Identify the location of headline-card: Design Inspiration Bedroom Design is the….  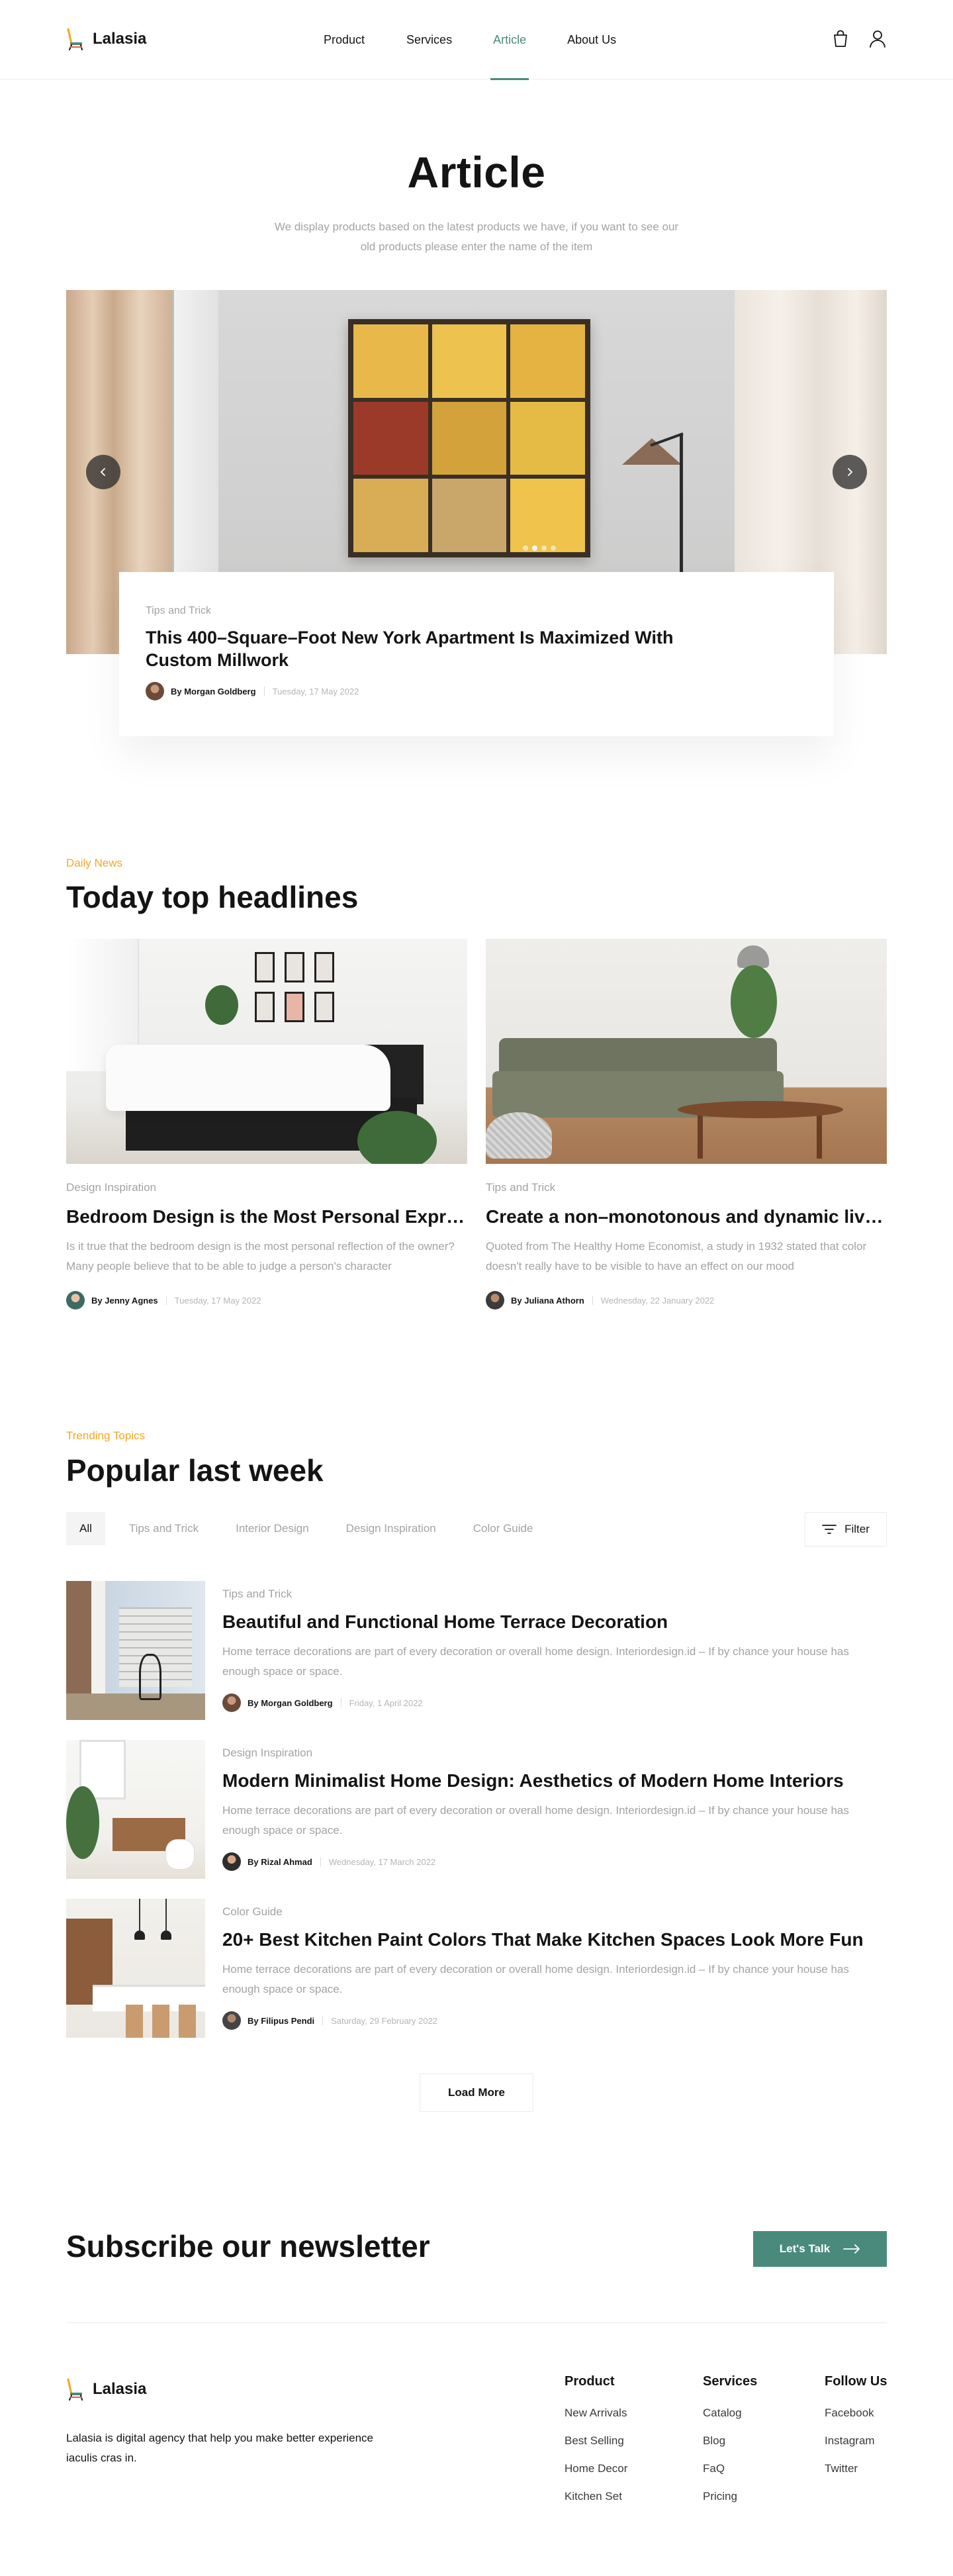
(266, 1124).